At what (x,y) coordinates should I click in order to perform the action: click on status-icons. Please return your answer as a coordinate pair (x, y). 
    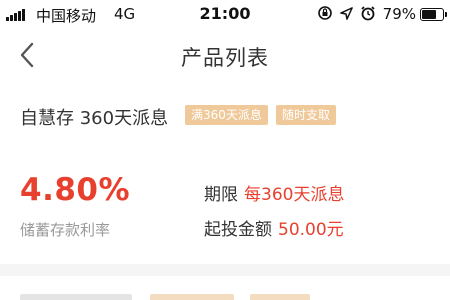
    Looking at the image, I should click on (346, 13).